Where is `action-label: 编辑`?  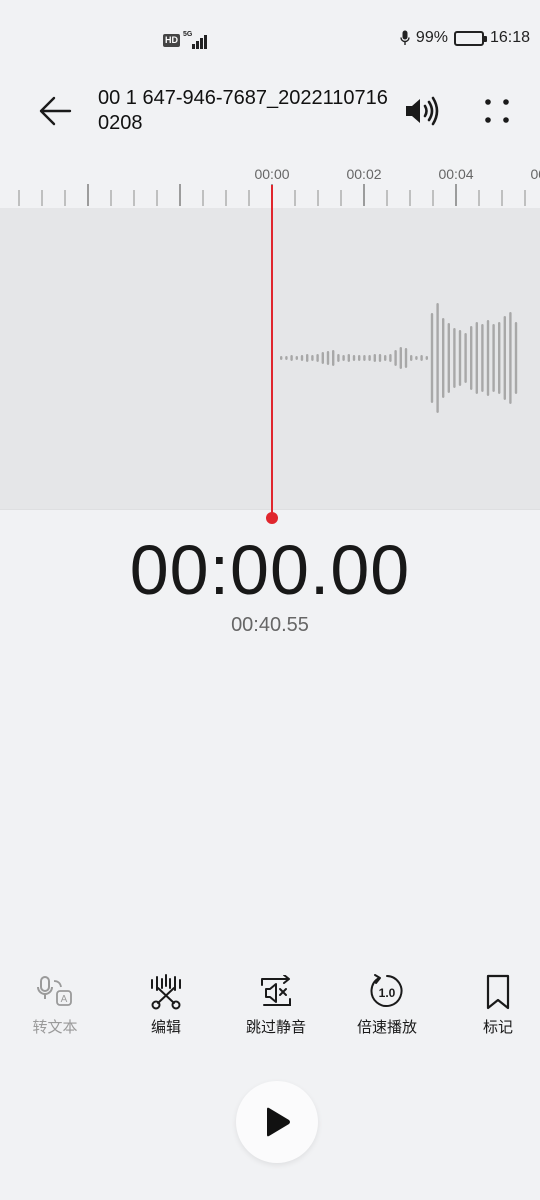
action-label: 编辑 is located at coordinates (165, 1027).